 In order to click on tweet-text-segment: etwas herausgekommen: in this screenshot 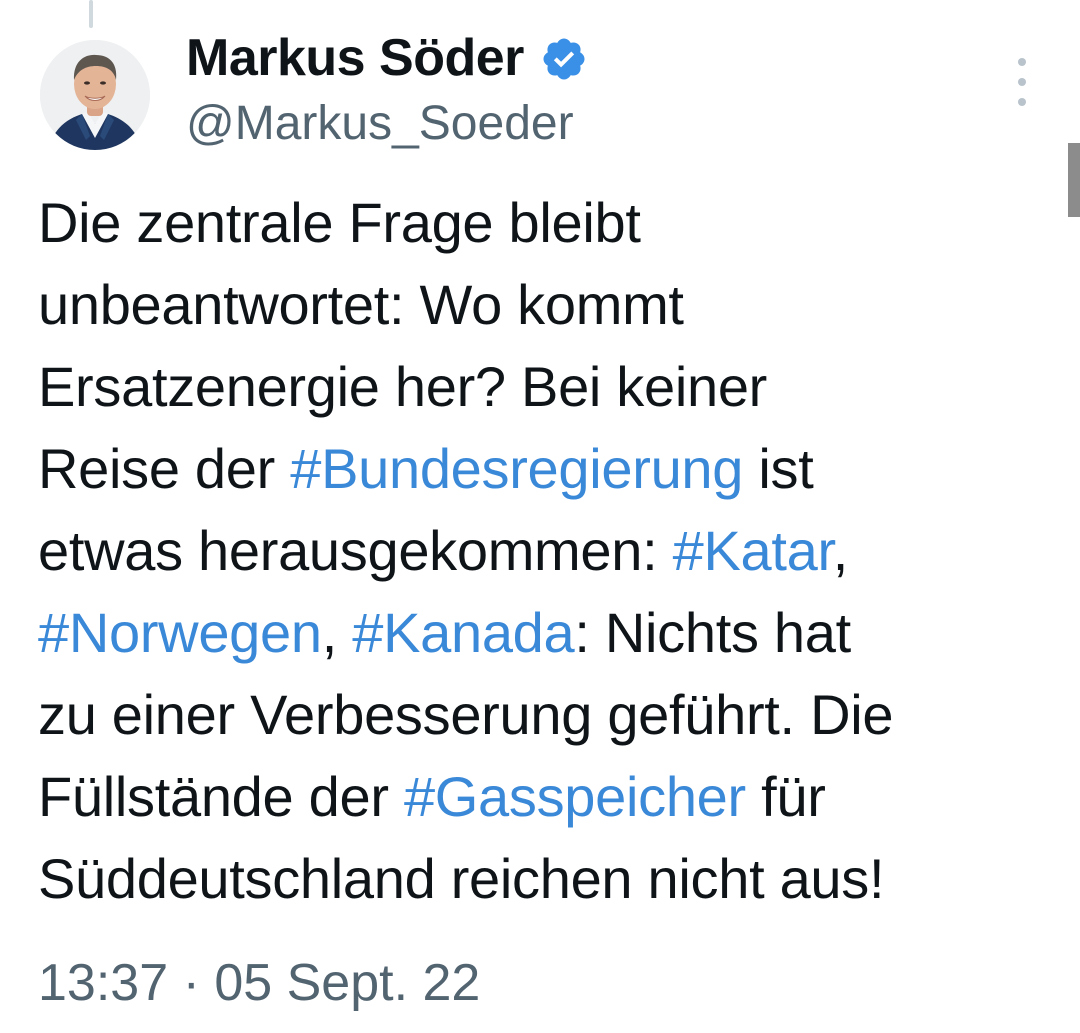, I will do `click(355, 550)`.